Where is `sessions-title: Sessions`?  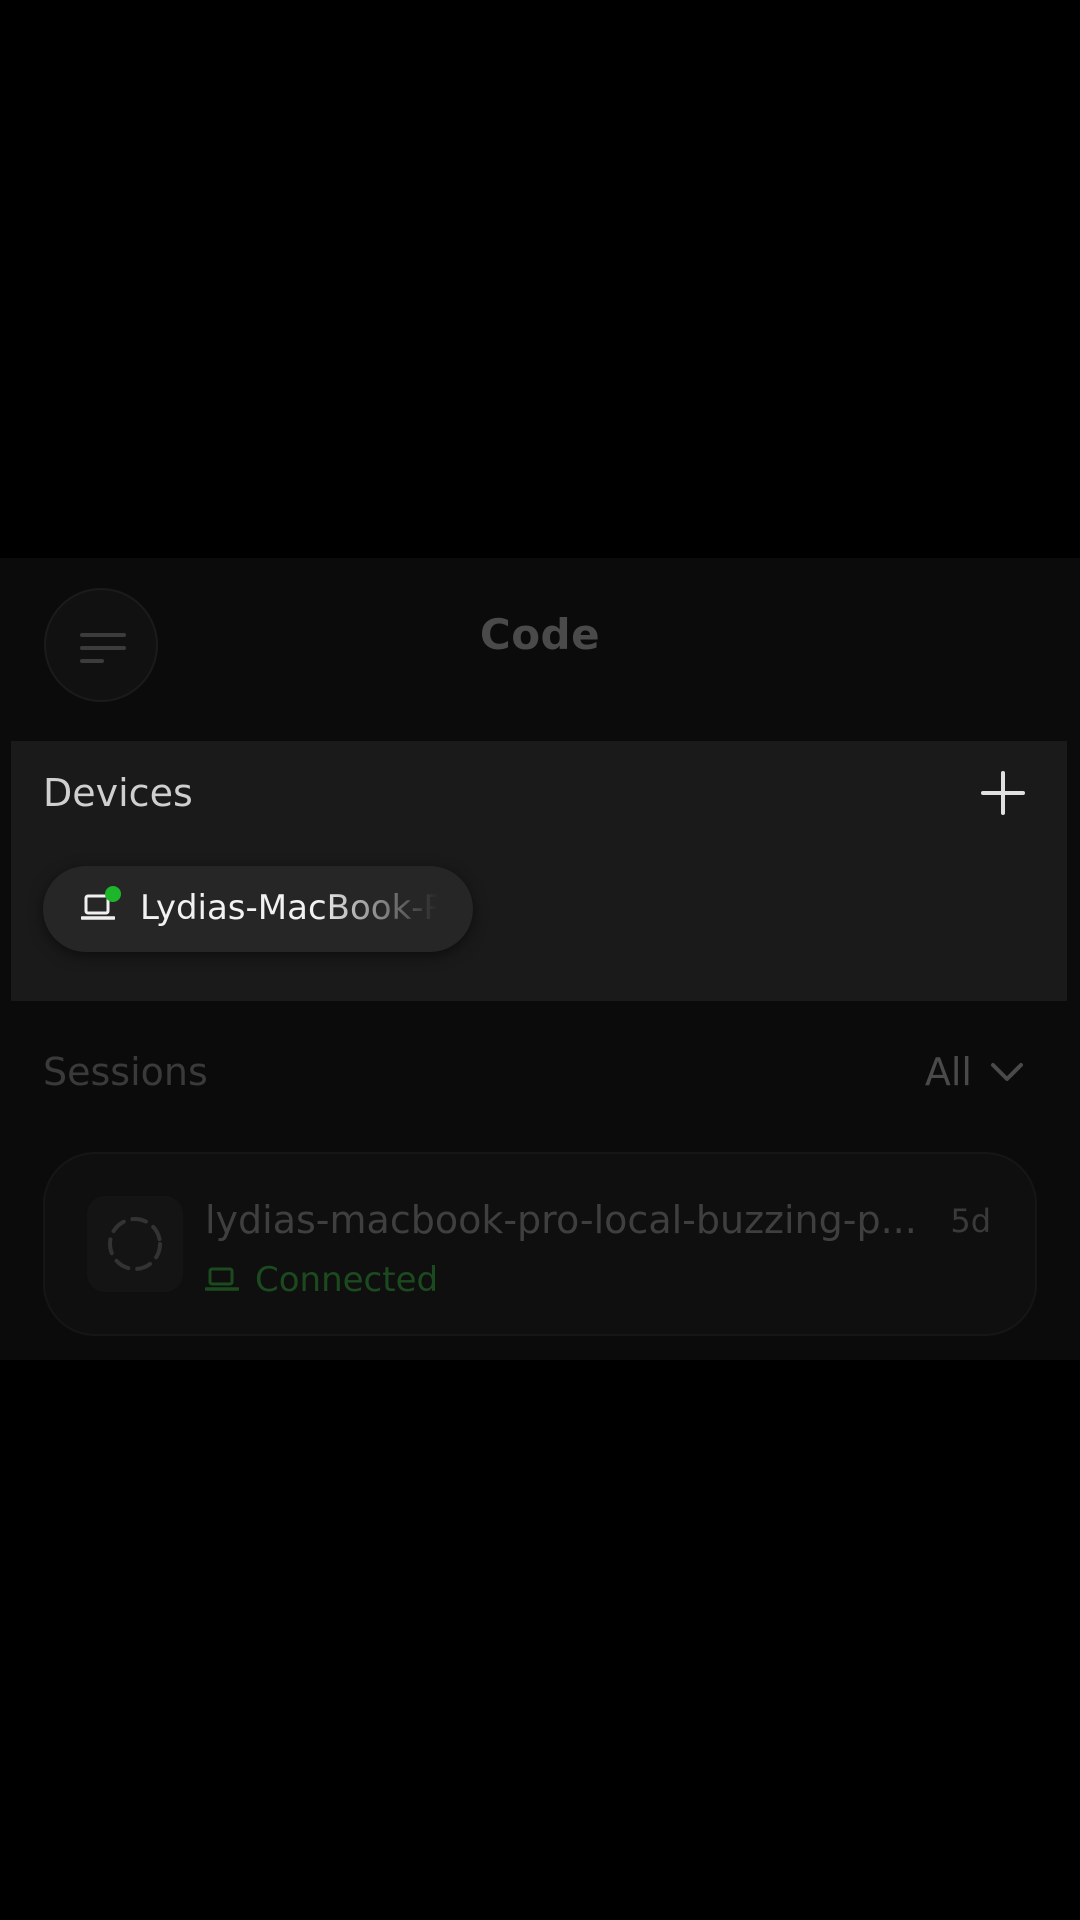
sessions-title: Sessions is located at coordinates (125, 1072).